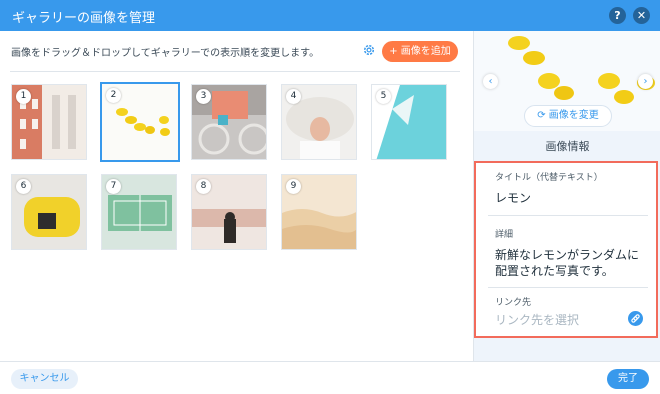 The width and height of the screenshot is (660, 394). I want to click on thumb-number: 5, so click(383, 96).